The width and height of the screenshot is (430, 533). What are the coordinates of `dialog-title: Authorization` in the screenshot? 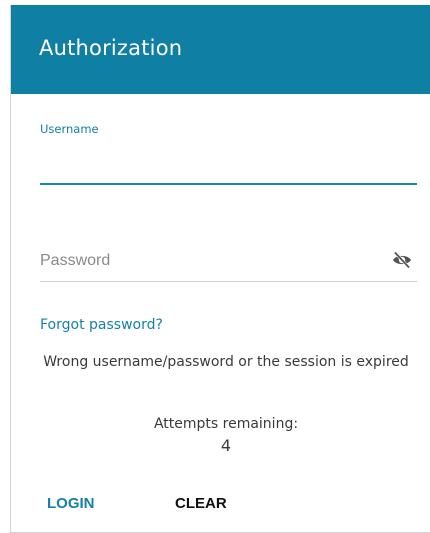 It's located at (111, 48).